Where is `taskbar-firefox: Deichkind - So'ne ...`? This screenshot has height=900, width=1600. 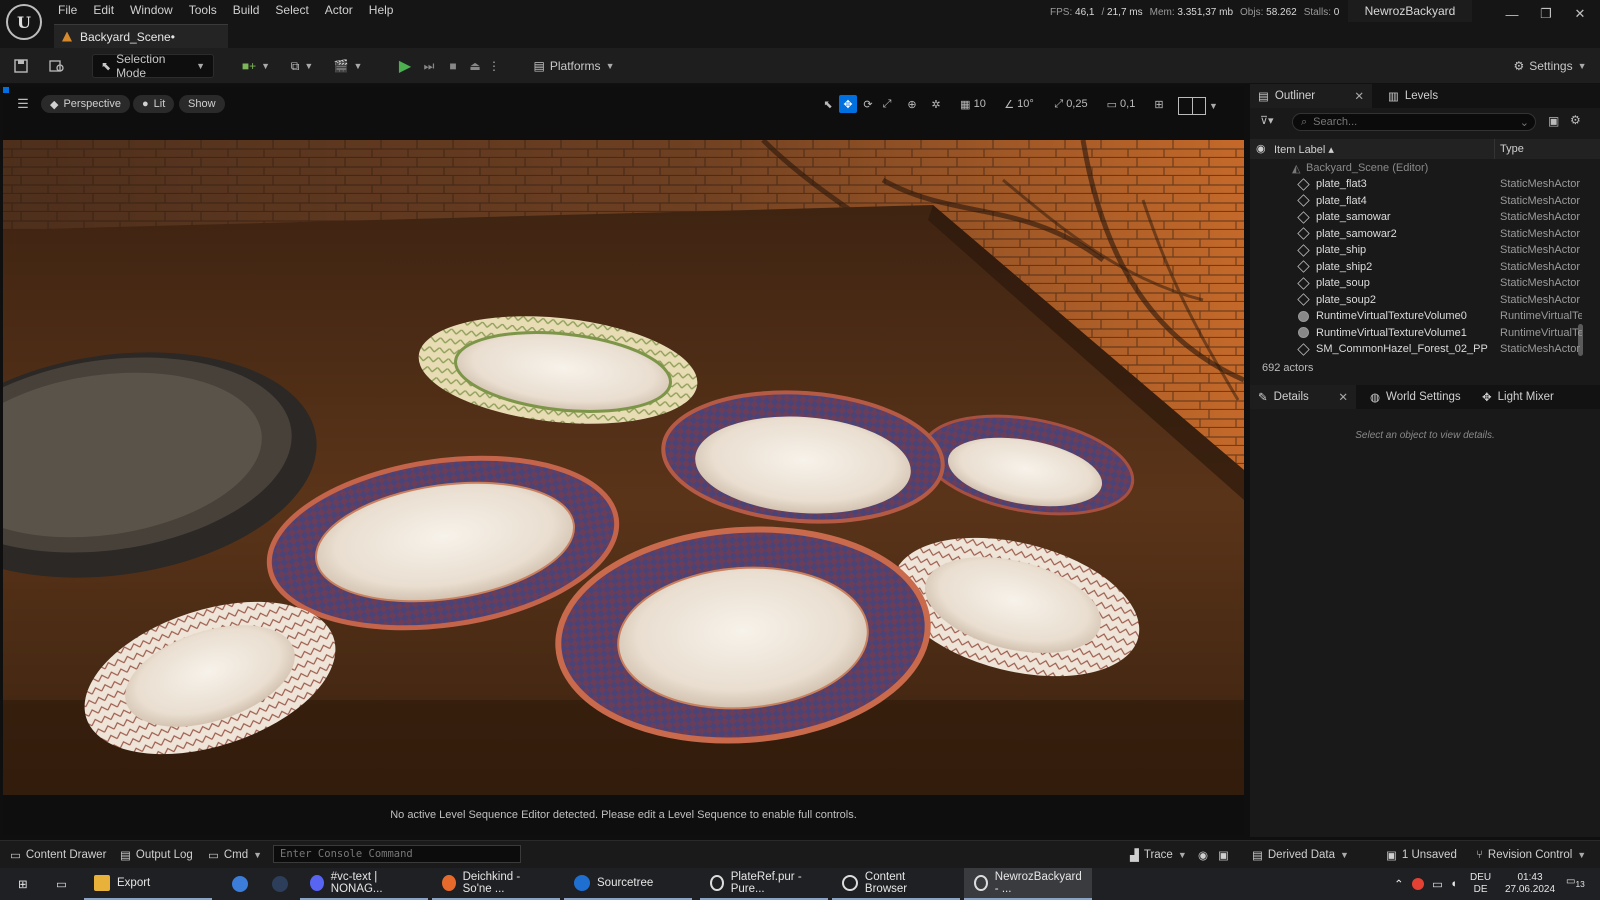 taskbar-firefox: Deichkind - So'ne ... is located at coordinates (496, 884).